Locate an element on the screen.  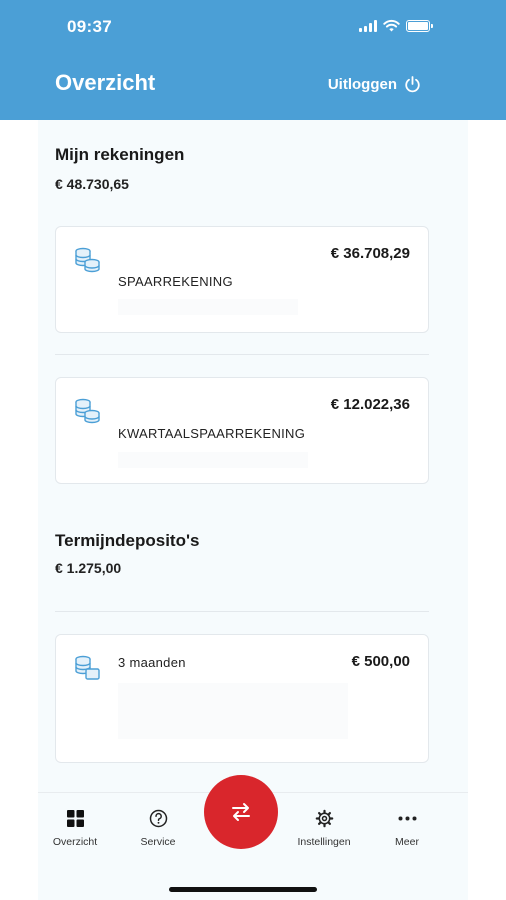
status-time: 09:37 is located at coordinates (89, 26).